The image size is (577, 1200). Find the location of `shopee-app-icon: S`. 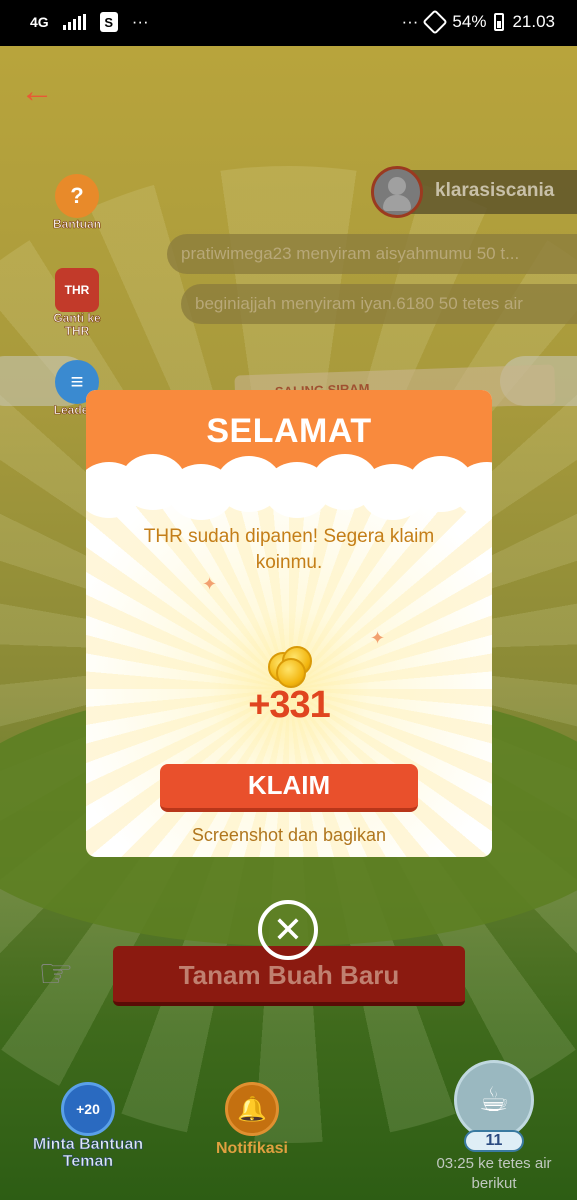

shopee-app-icon: S is located at coordinates (108, 22).